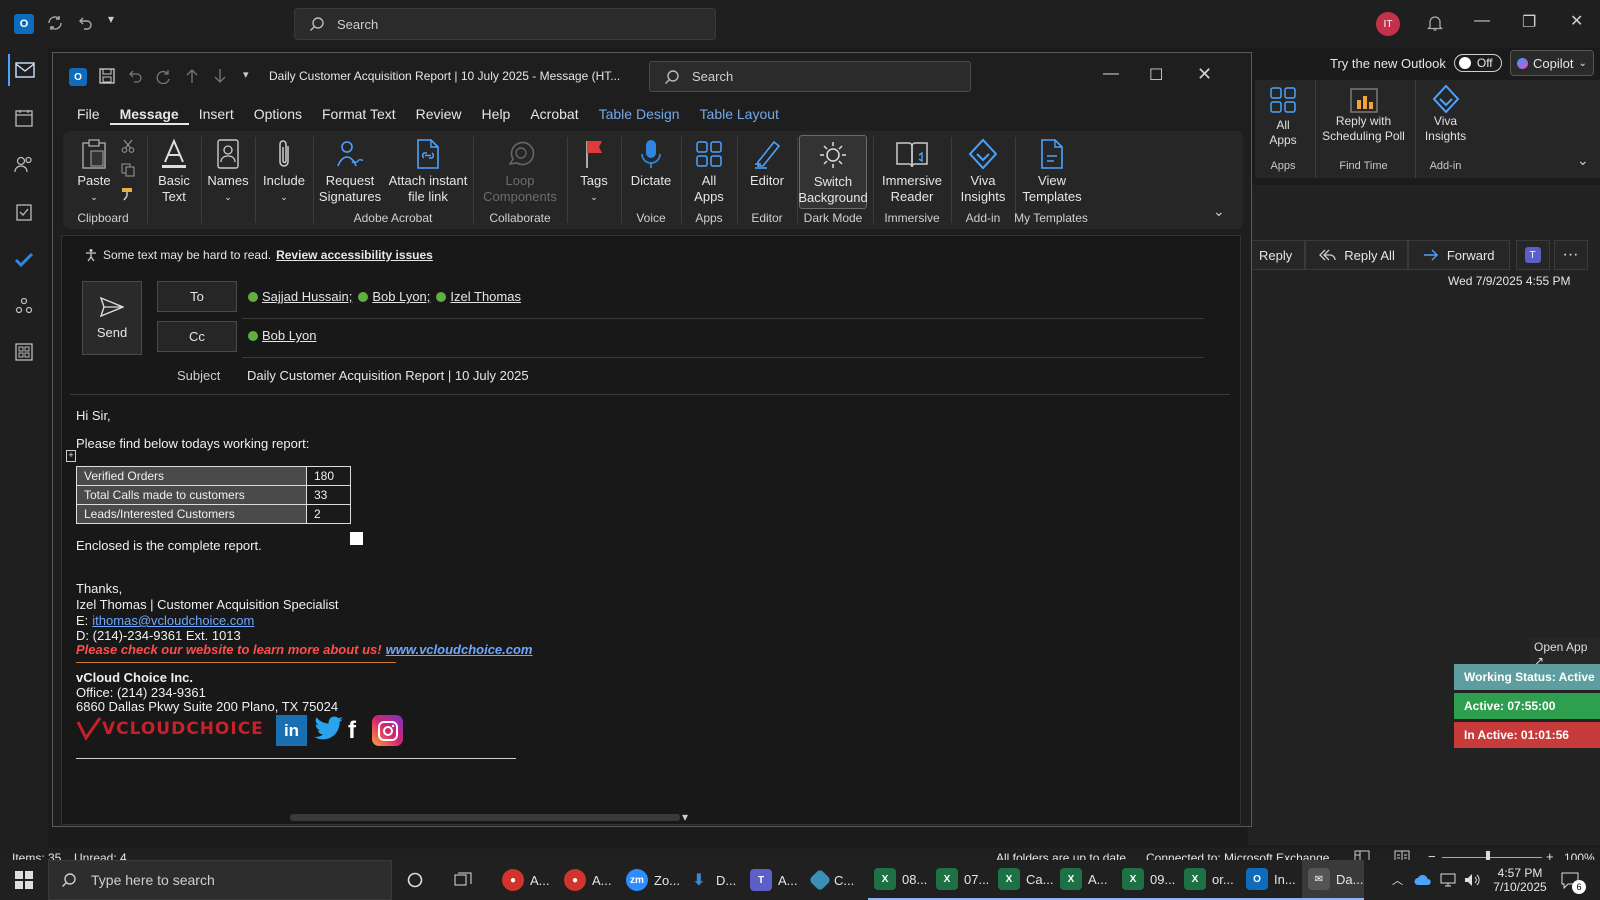  Describe the element at coordinates (85, 23) in the screenshot. I see `undo-icon` at that location.